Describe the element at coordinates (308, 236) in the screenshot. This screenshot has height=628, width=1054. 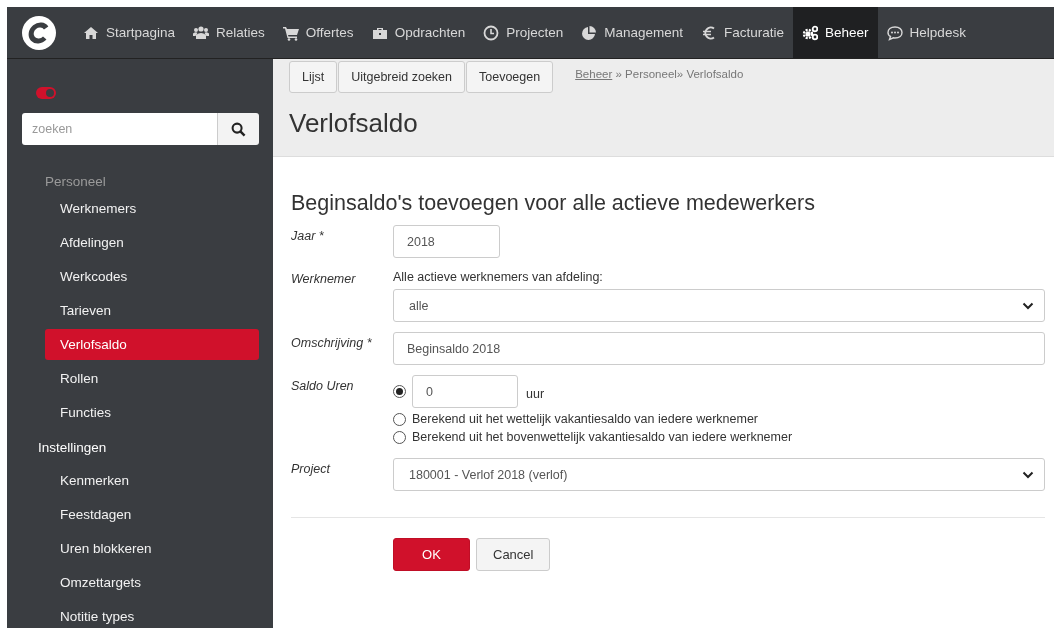
I see `field-label: Jaar *` at that location.